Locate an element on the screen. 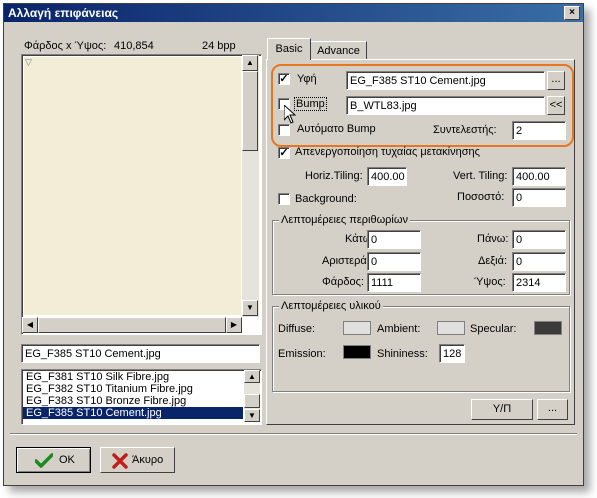  ambient-label: Ambient: is located at coordinates (399, 329).